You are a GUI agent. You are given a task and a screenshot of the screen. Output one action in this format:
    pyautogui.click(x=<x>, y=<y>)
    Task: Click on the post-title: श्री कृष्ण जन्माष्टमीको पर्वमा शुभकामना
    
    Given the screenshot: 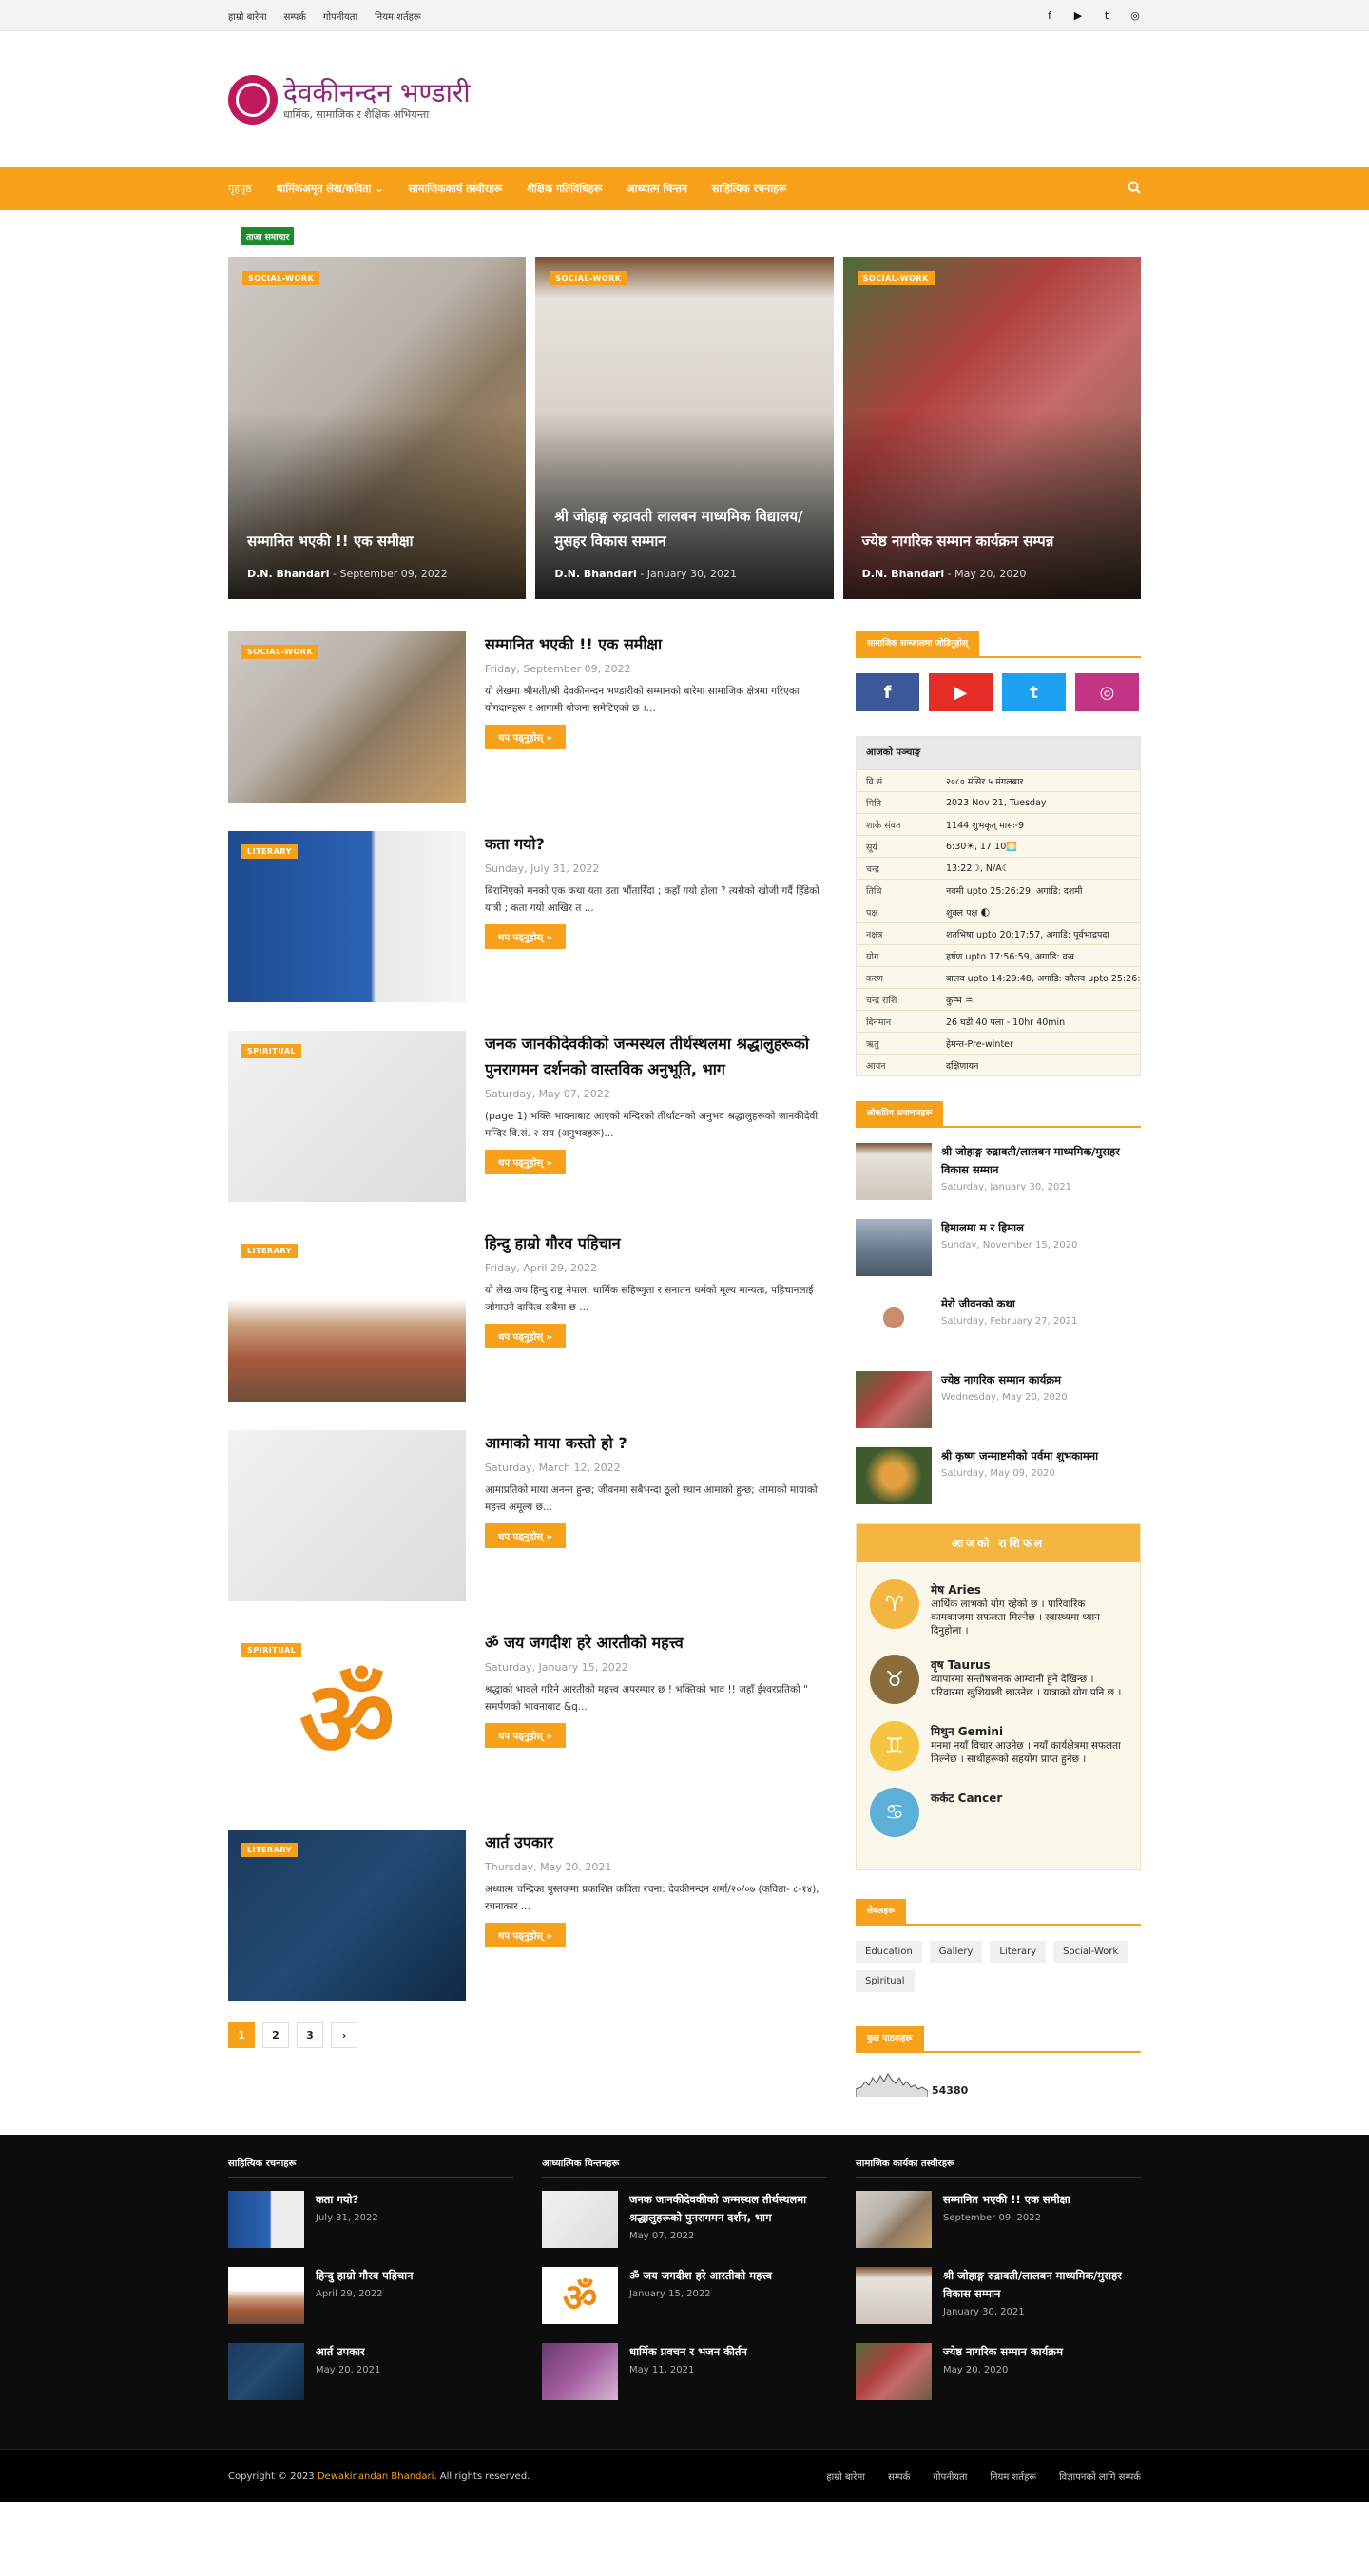 What is the action you would take?
    pyautogui.click(x=1019, y=1456)
    